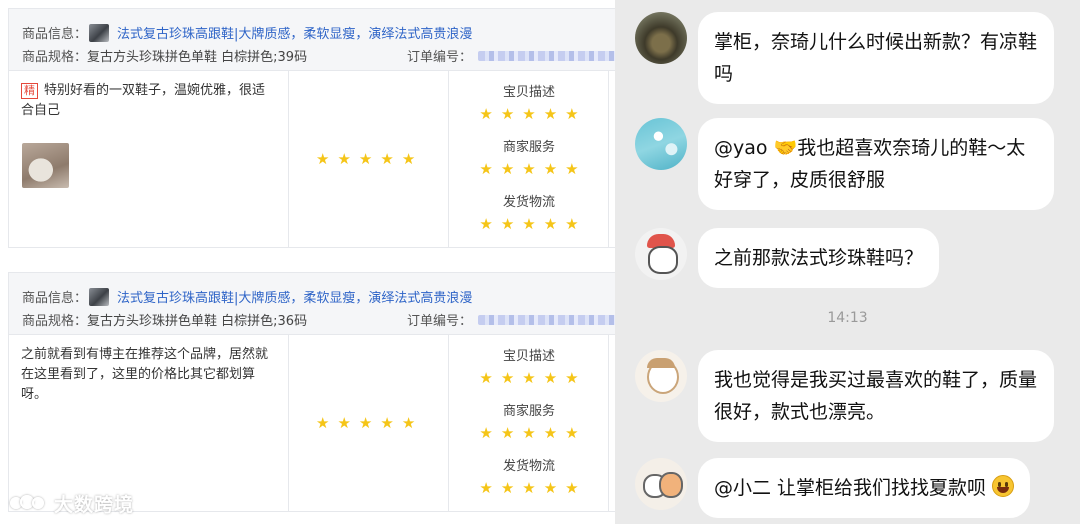 This screenshot has width=1080, height=524. Describe the element at coordinates (28, 504) in the screenshot. I see `watermark-logo-icon` at that location.